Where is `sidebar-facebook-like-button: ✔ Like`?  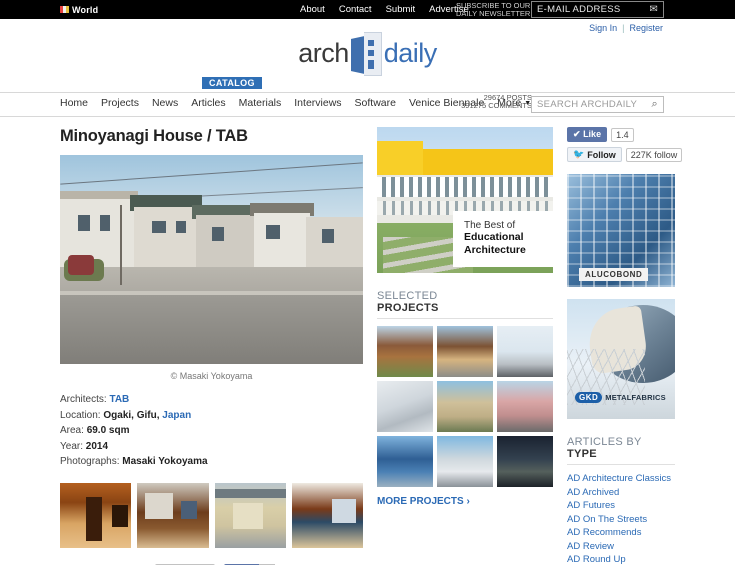 sidebar-facebook-like-button: ✔ Like is located at coordinates (587, 134).